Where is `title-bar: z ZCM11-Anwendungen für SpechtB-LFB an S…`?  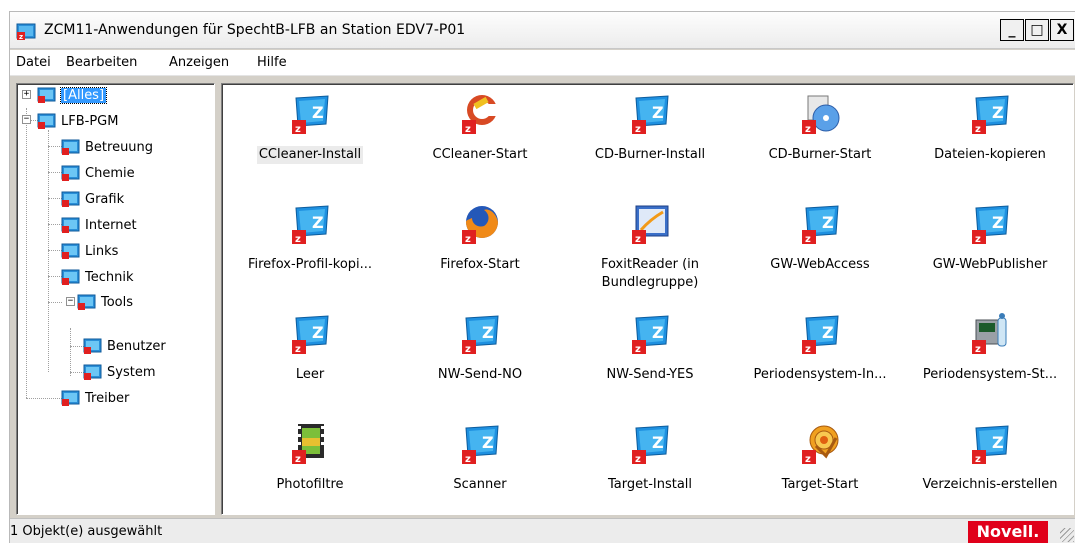 title-bar: z ZCM11-Anwendungen für SpechtB-LFB an S… is located at coordinates (542, 30).